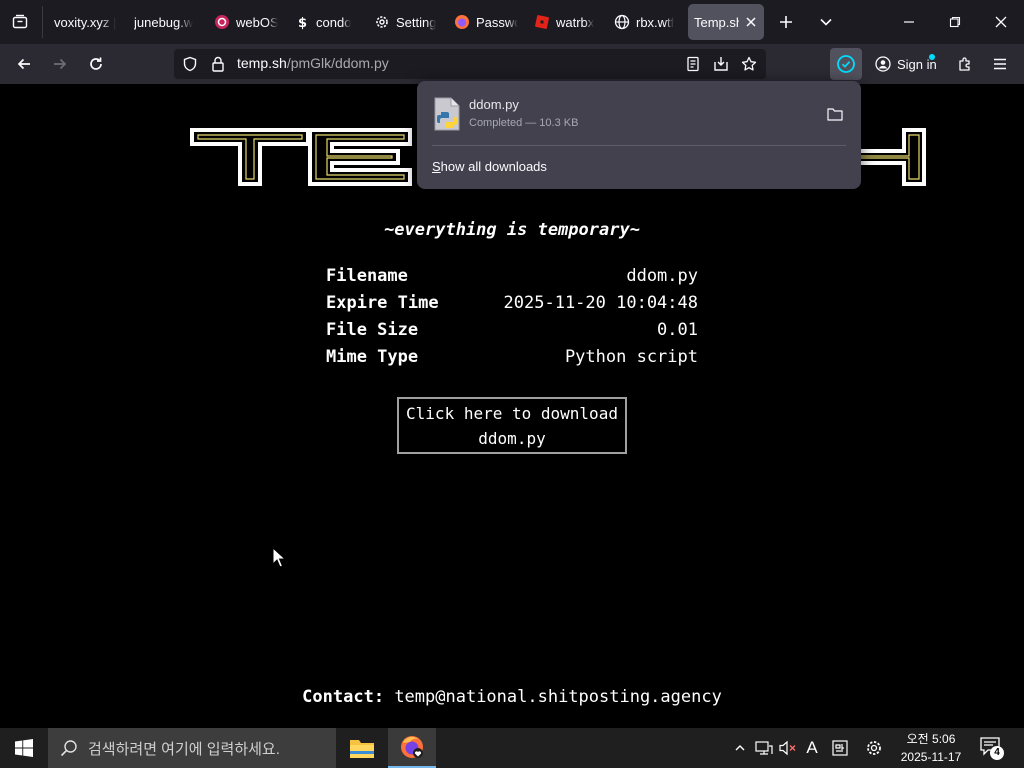  What do you see at coordinates (826, 22) in the screenshot?
I see `list-all-tabs-chevron-icon` at bounding box center [826, 22].